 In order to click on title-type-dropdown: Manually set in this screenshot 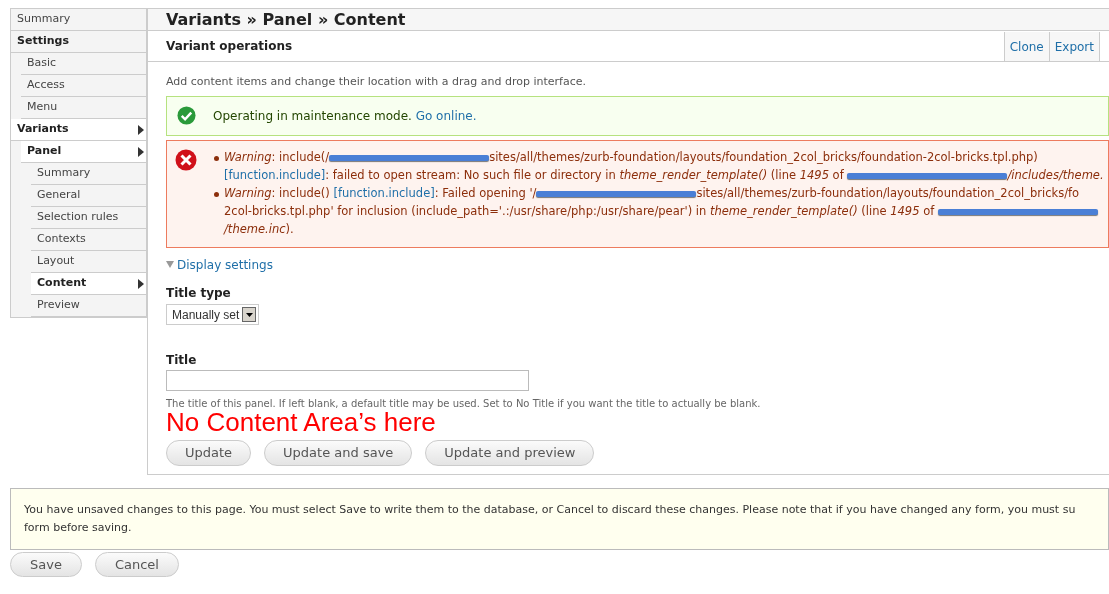, I will do `click(213, 314)`.